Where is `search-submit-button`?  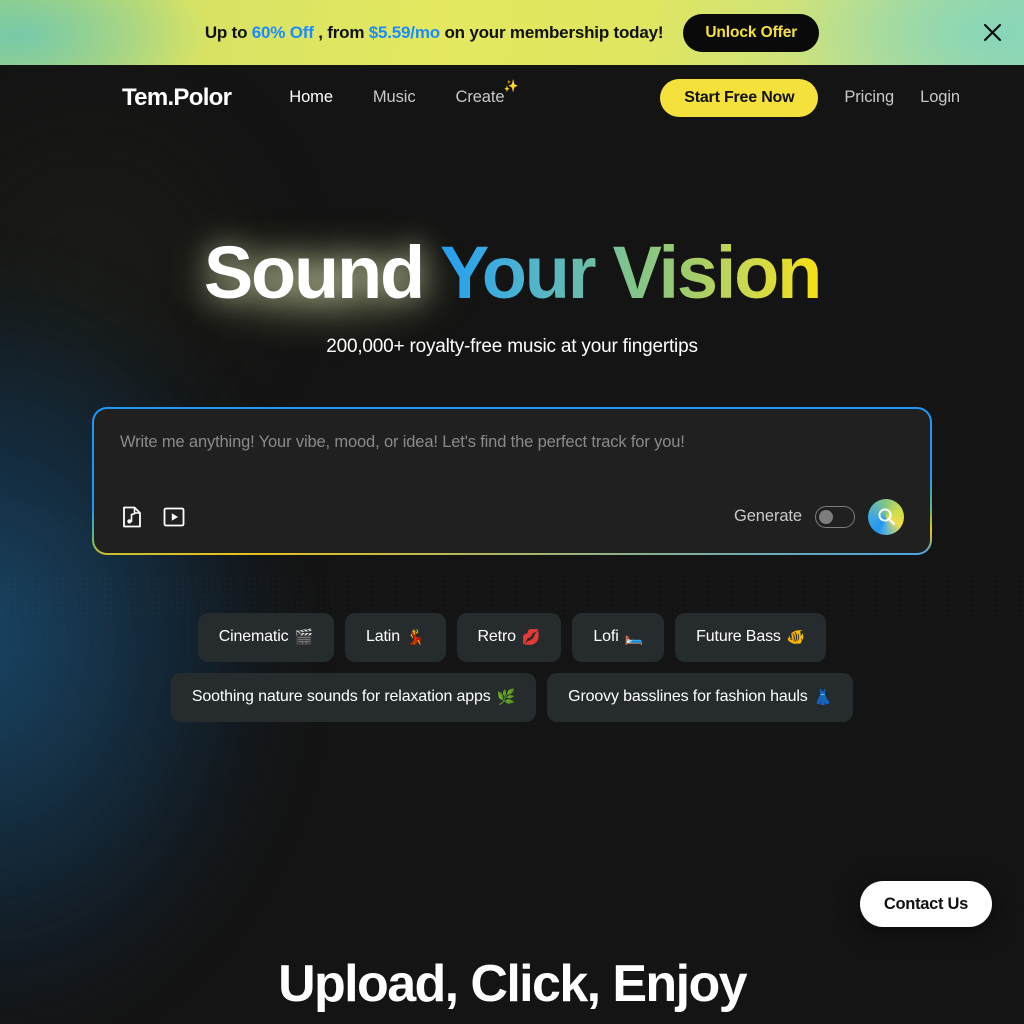
search-submit-button is located at coordinates (886, 516).